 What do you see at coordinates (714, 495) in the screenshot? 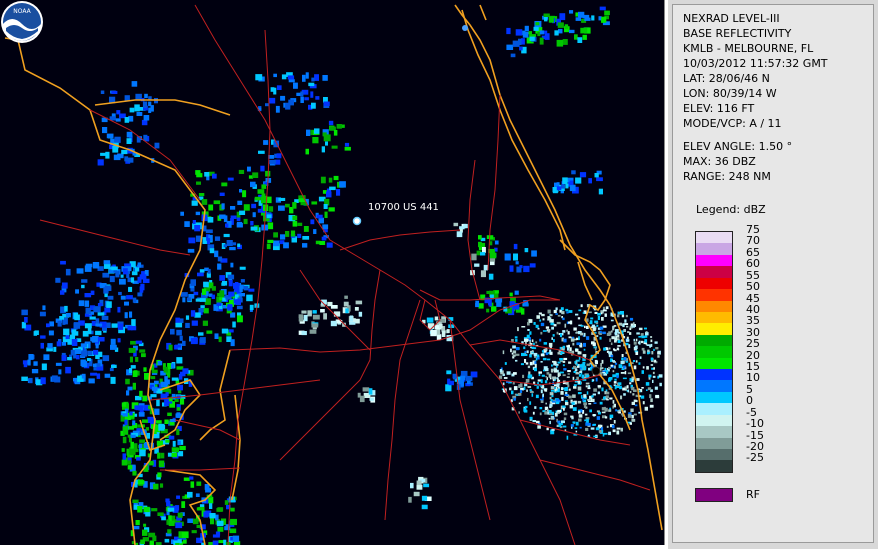
I see `legend-rf-swatch` at bounding box center [714, 495].